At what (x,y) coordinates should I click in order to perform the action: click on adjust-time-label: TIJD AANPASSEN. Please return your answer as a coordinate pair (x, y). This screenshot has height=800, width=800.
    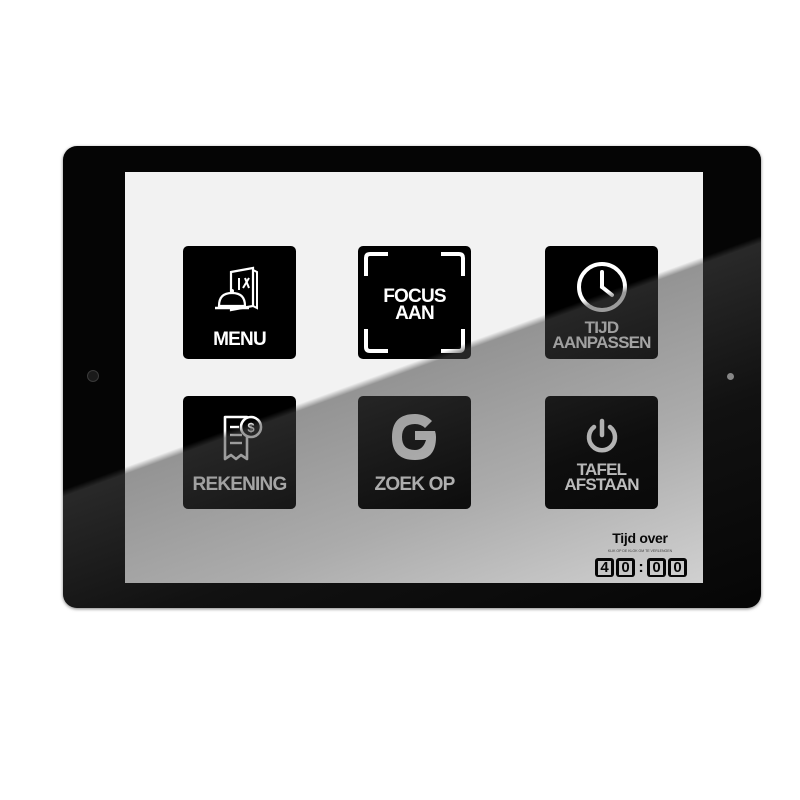
    Looking at the image, I should click on (601, 335).